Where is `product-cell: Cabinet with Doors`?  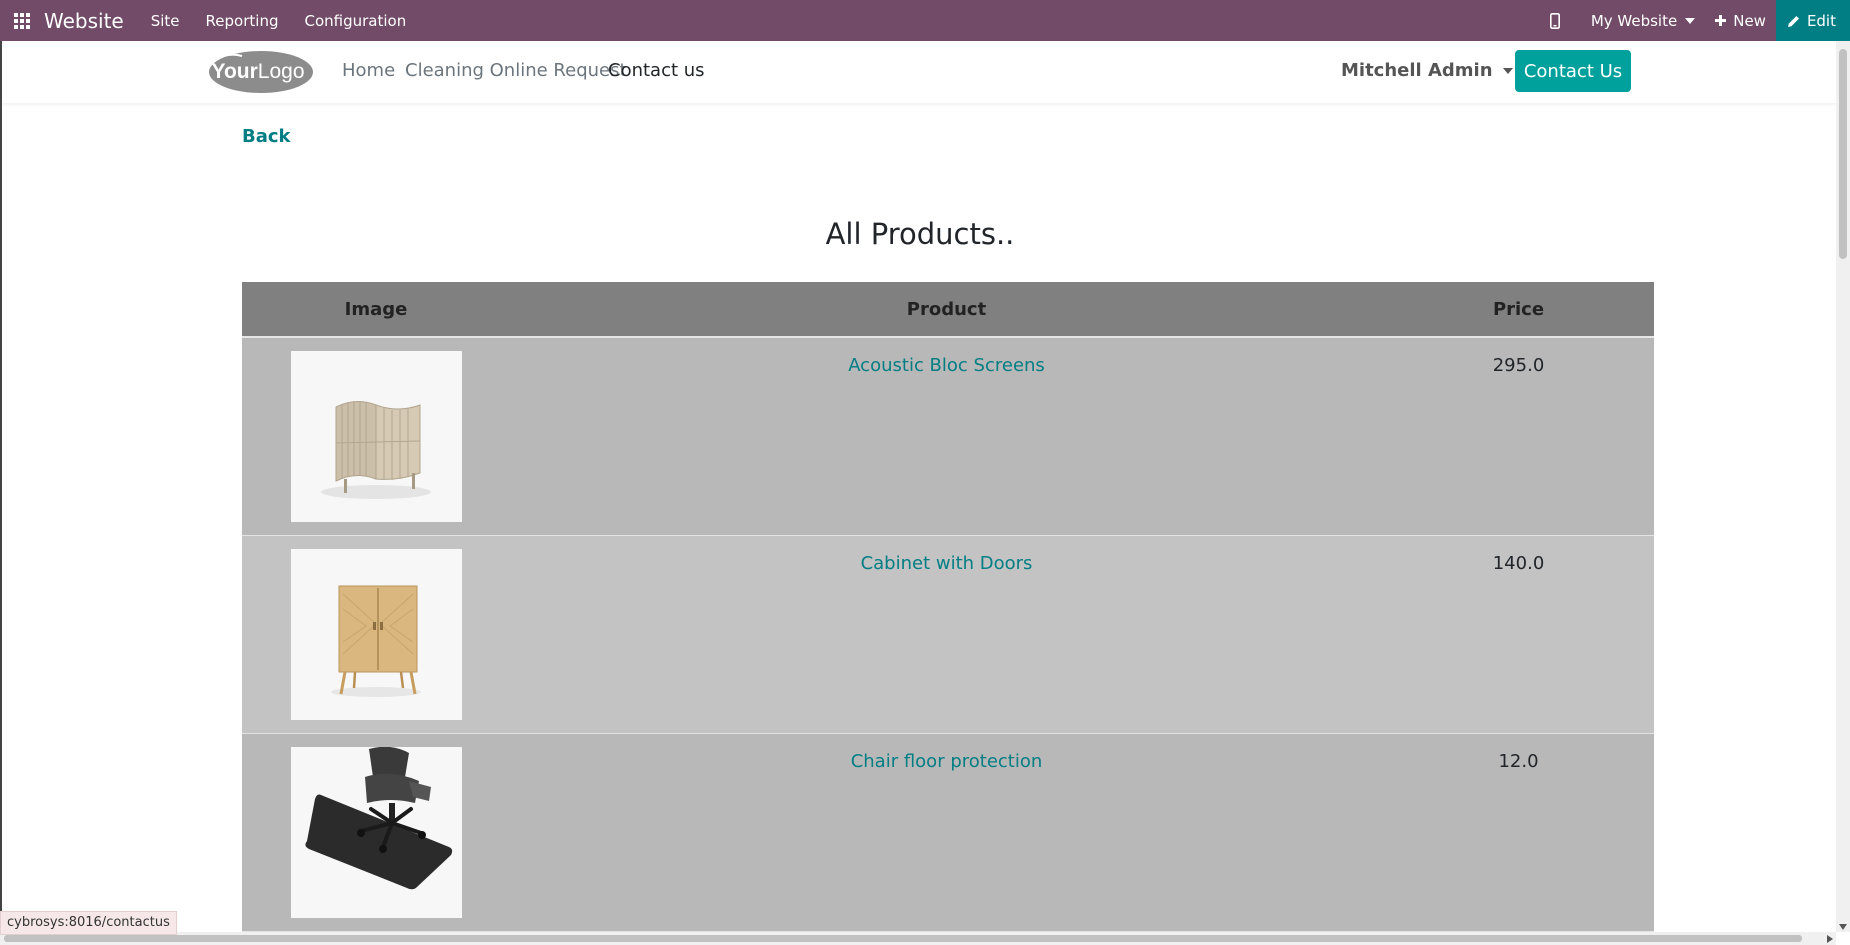
product-cell: Cabinet with Doors is located at coordinates (946, 634).